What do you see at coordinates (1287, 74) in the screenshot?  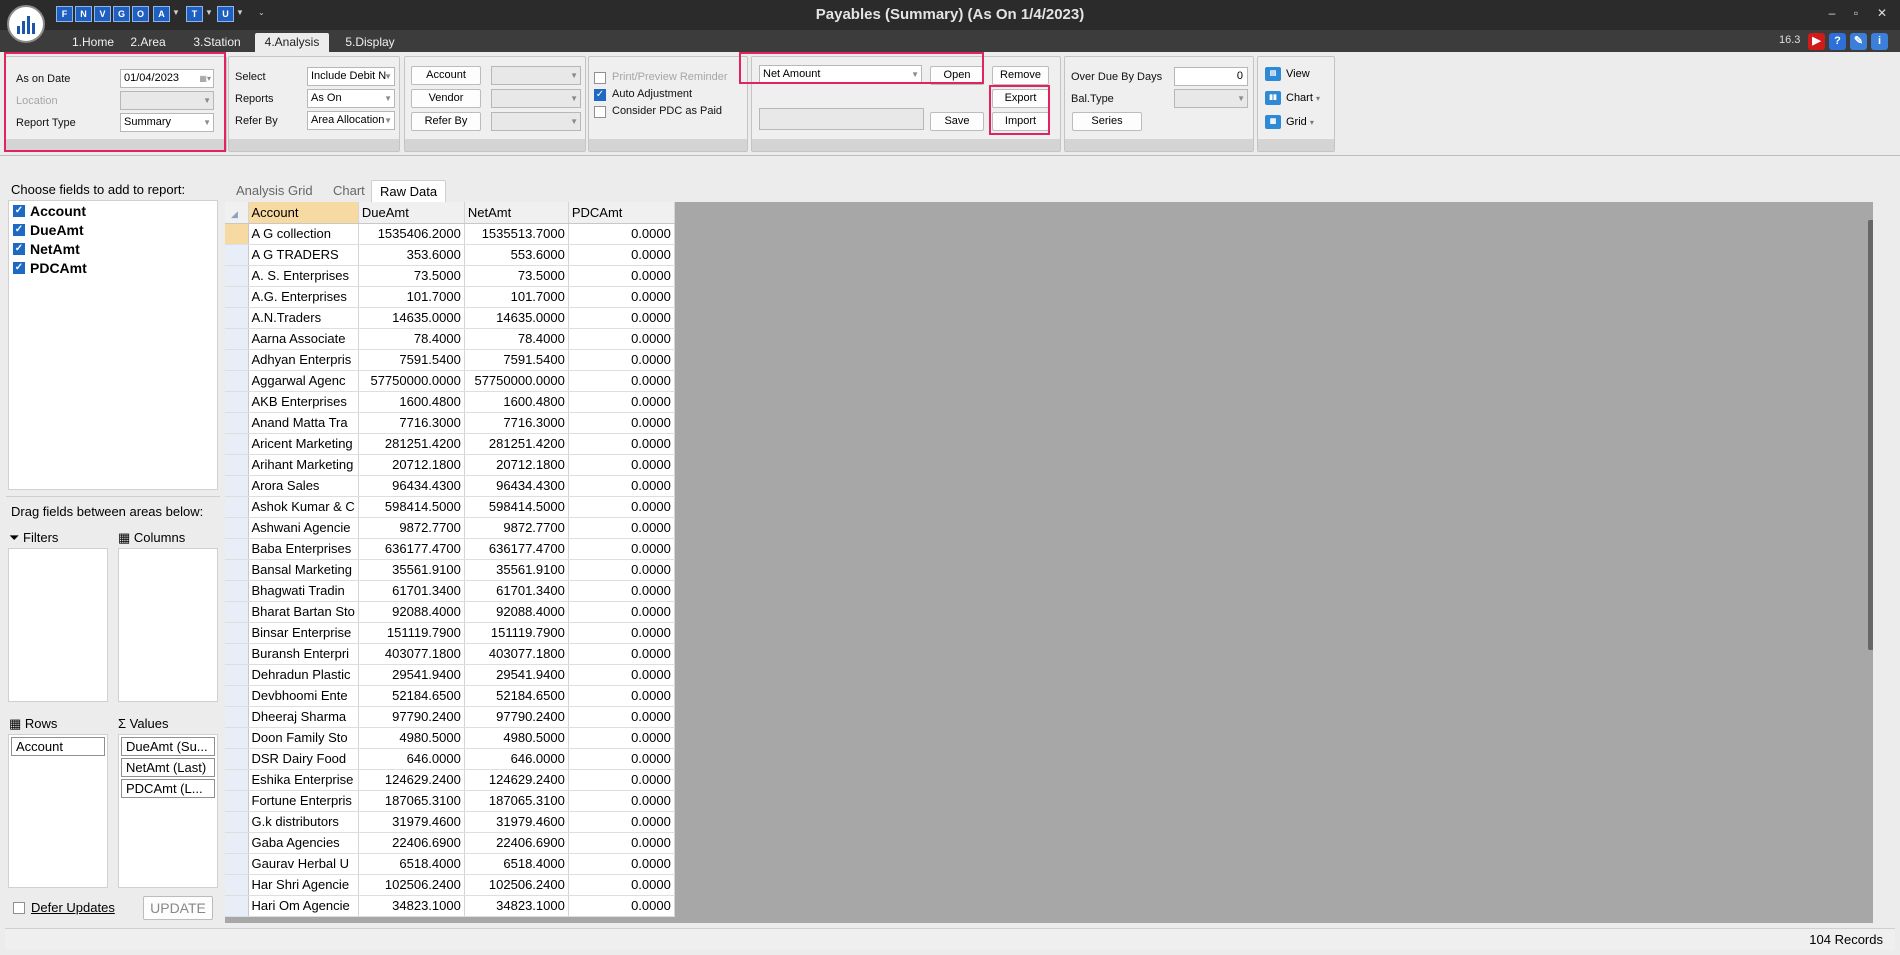 I see `view-button: ▤ View` at bounding box center [1287, 74].